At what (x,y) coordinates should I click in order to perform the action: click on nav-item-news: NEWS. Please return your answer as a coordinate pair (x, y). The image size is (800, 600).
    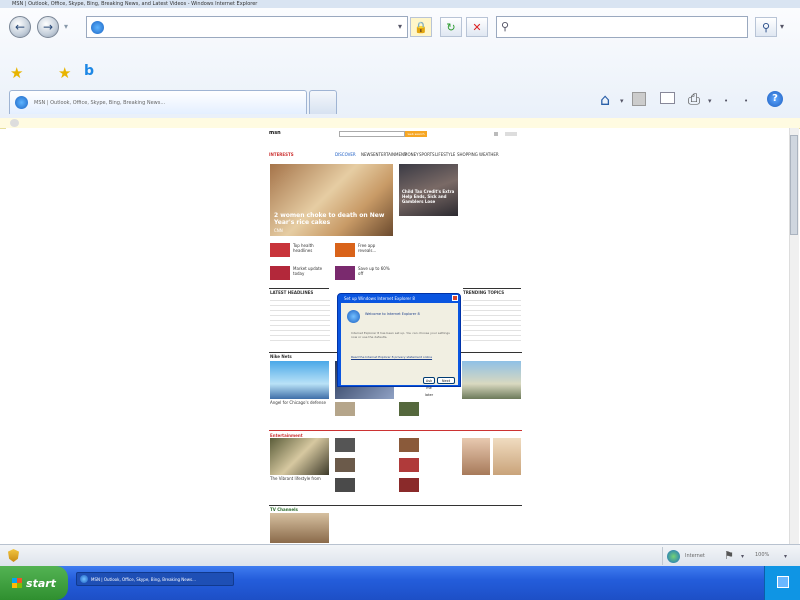
    Looking at the image, I should click on (367, 154).